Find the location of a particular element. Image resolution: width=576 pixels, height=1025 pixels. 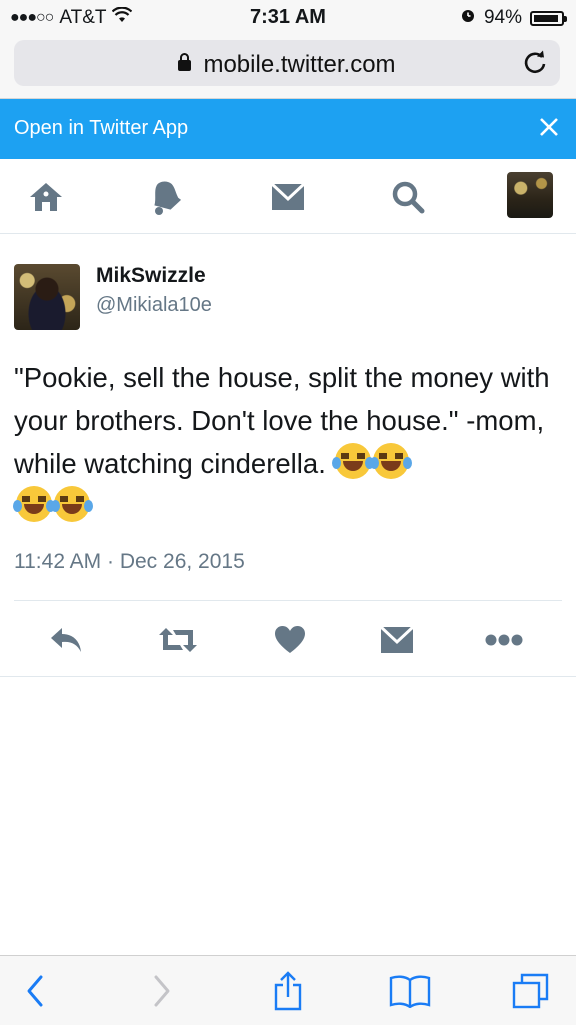

share-icon is located at coordinates (288, 991).